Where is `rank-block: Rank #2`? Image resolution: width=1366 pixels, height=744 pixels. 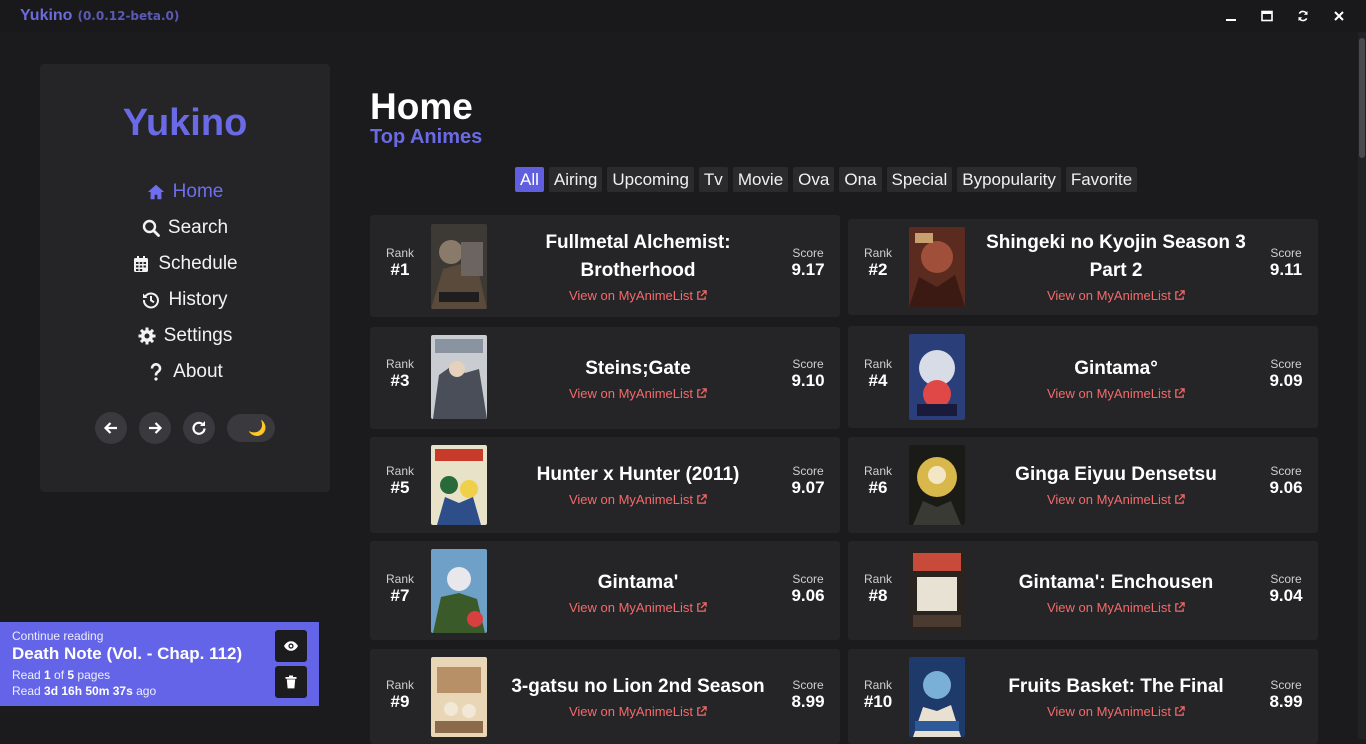
rank-block: Rank #2 is located at coordinates (878, 263).